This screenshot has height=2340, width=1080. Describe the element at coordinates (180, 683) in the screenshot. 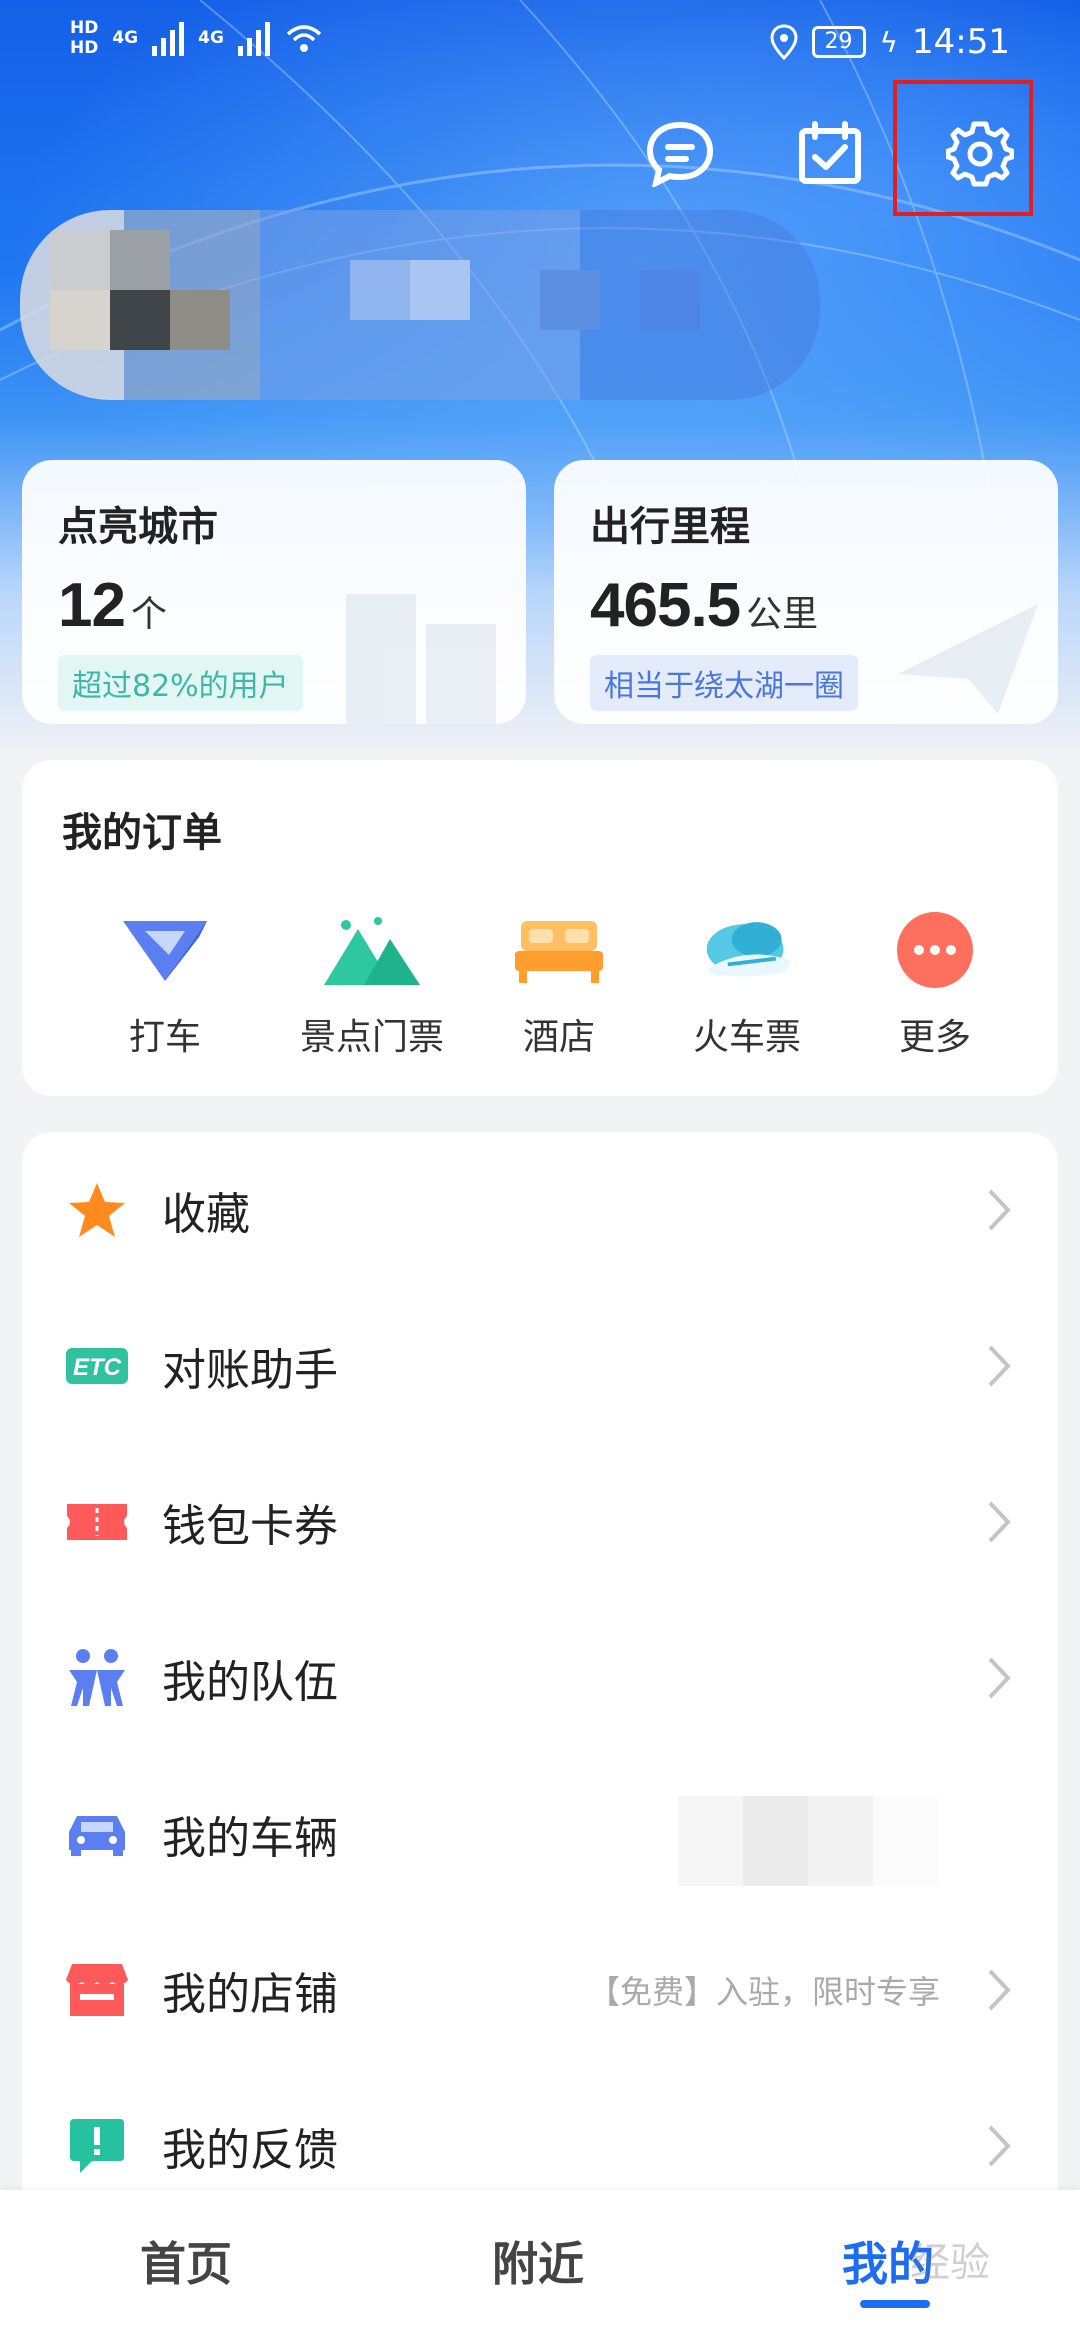

I see `lit-cities-badge: 超过82%的用户` at that location.